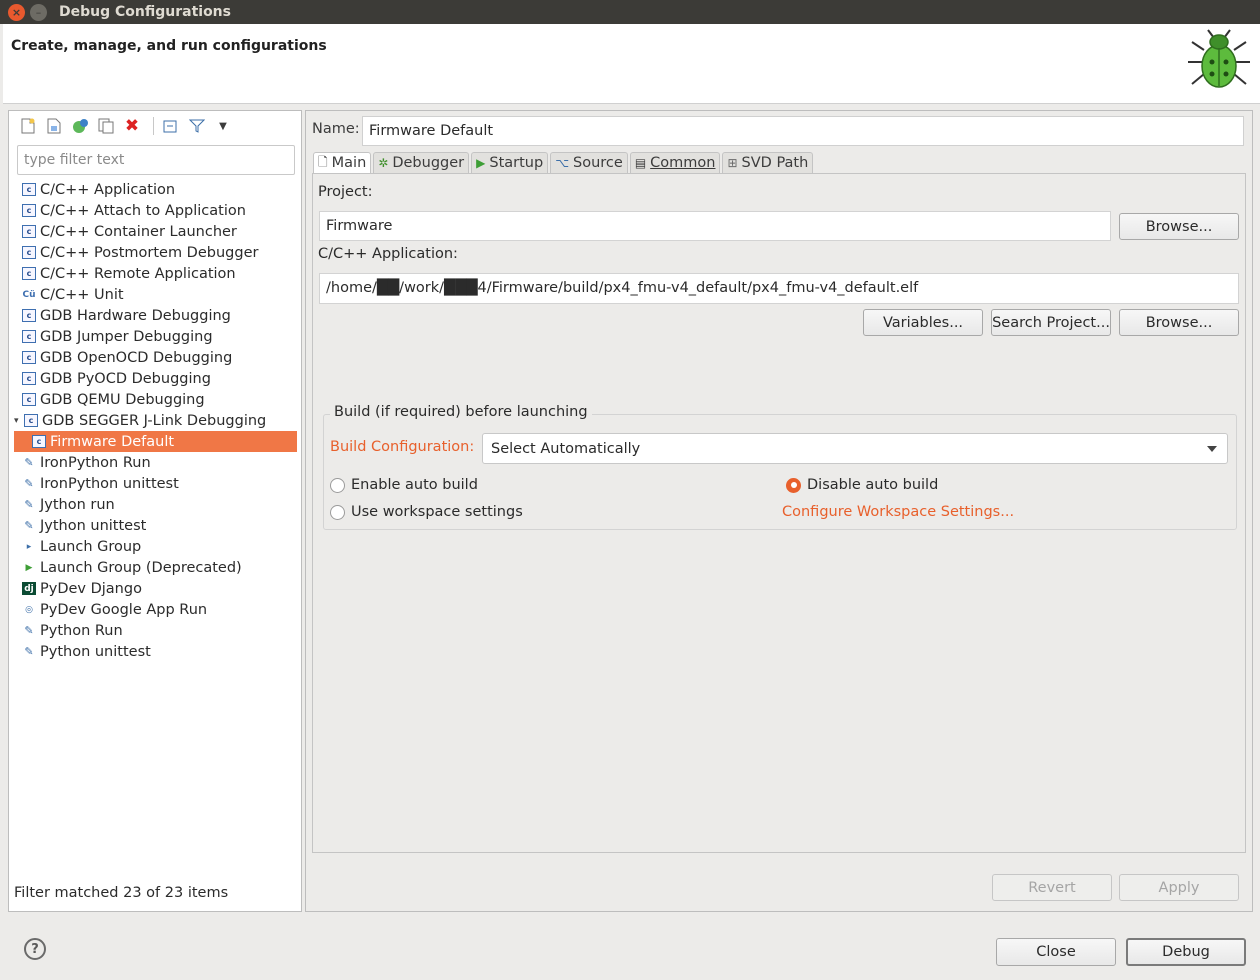 This screenshot has height=980, width=1260. What do you see at coordinates (155, 504) in the screenshot?
I see `tree-item: ✎ Jython run` at bounding box center [155, 504].